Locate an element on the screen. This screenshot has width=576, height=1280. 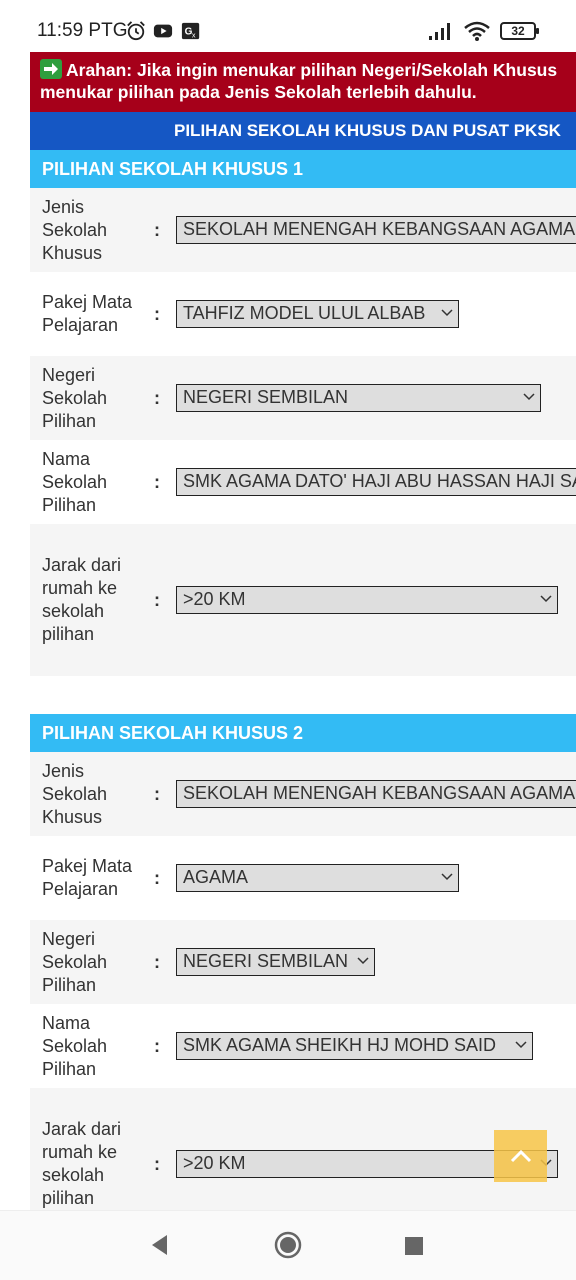
jenis-sekolah-select-1: SEKOLAH MENENGAH KEBANGSAAN AGAMA is located at coordinates (376, 230).